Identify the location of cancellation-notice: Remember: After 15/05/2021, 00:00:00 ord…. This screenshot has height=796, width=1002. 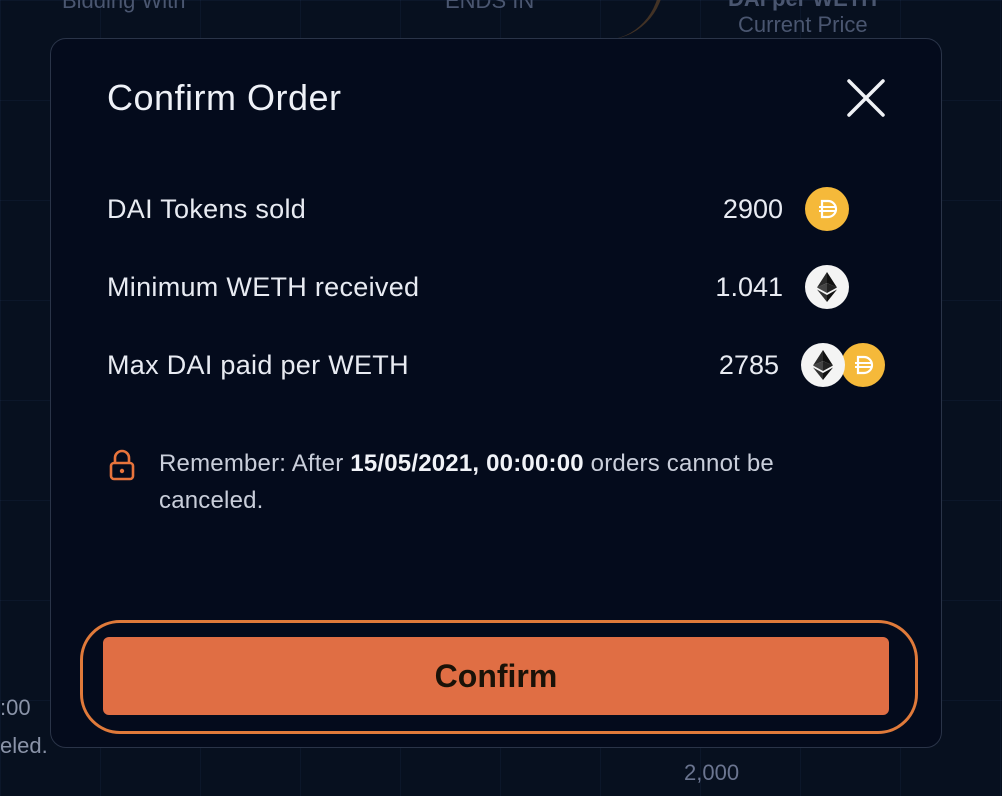
(489, 482).